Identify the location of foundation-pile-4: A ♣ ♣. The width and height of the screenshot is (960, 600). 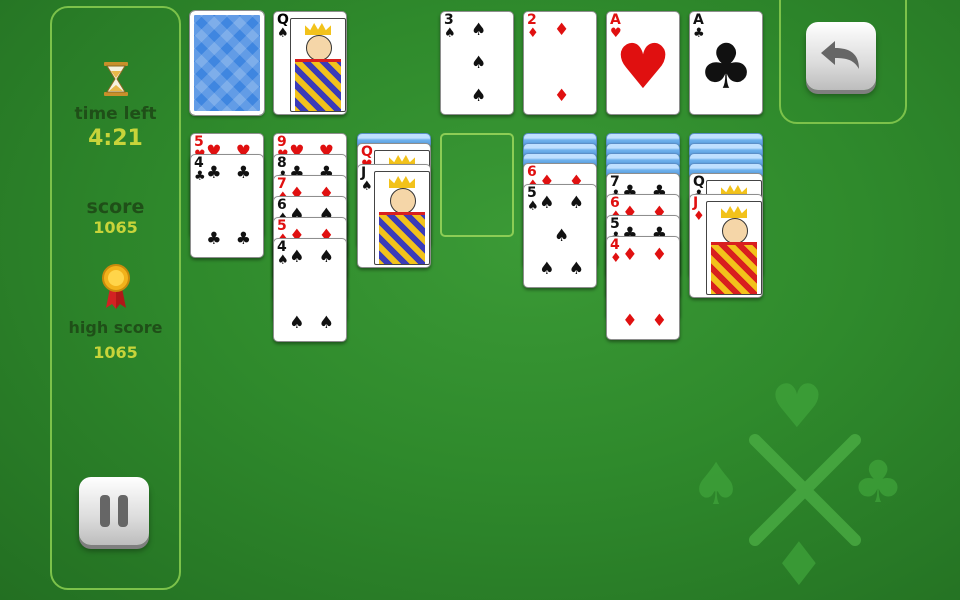
(726, 63).